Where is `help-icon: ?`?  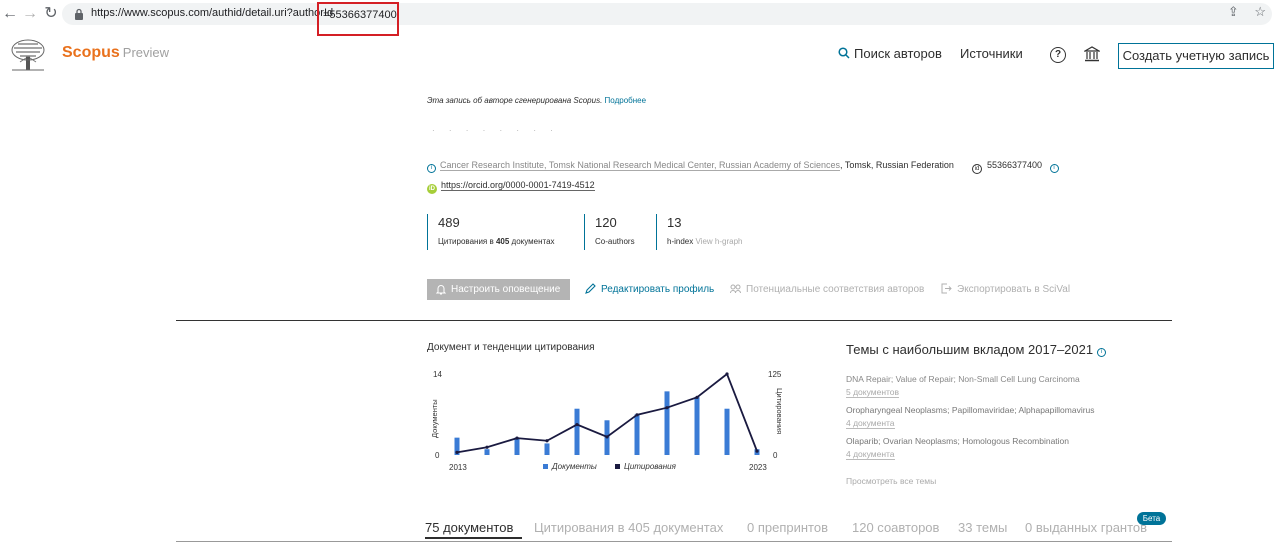
help-icon: ? is located at coordinates (1058, 55).